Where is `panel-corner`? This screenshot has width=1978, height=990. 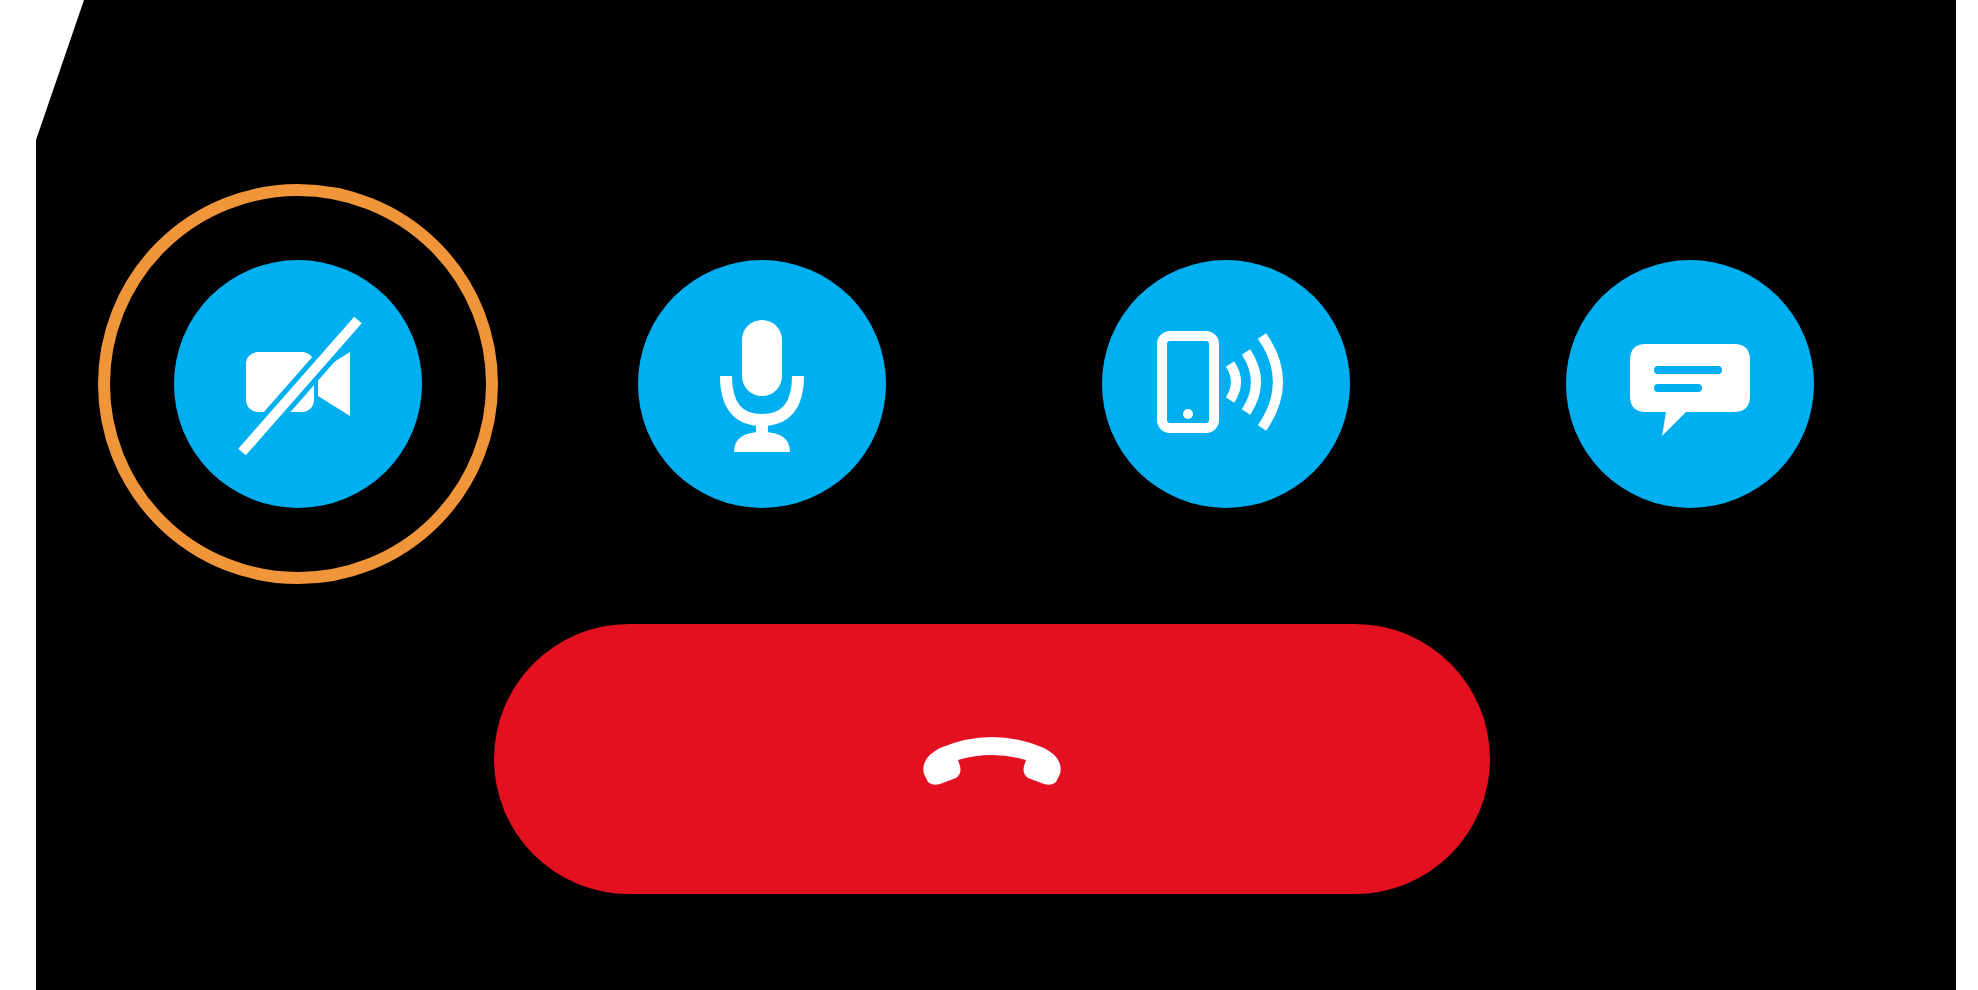 panel-corner is located at coordinates (60, 70).